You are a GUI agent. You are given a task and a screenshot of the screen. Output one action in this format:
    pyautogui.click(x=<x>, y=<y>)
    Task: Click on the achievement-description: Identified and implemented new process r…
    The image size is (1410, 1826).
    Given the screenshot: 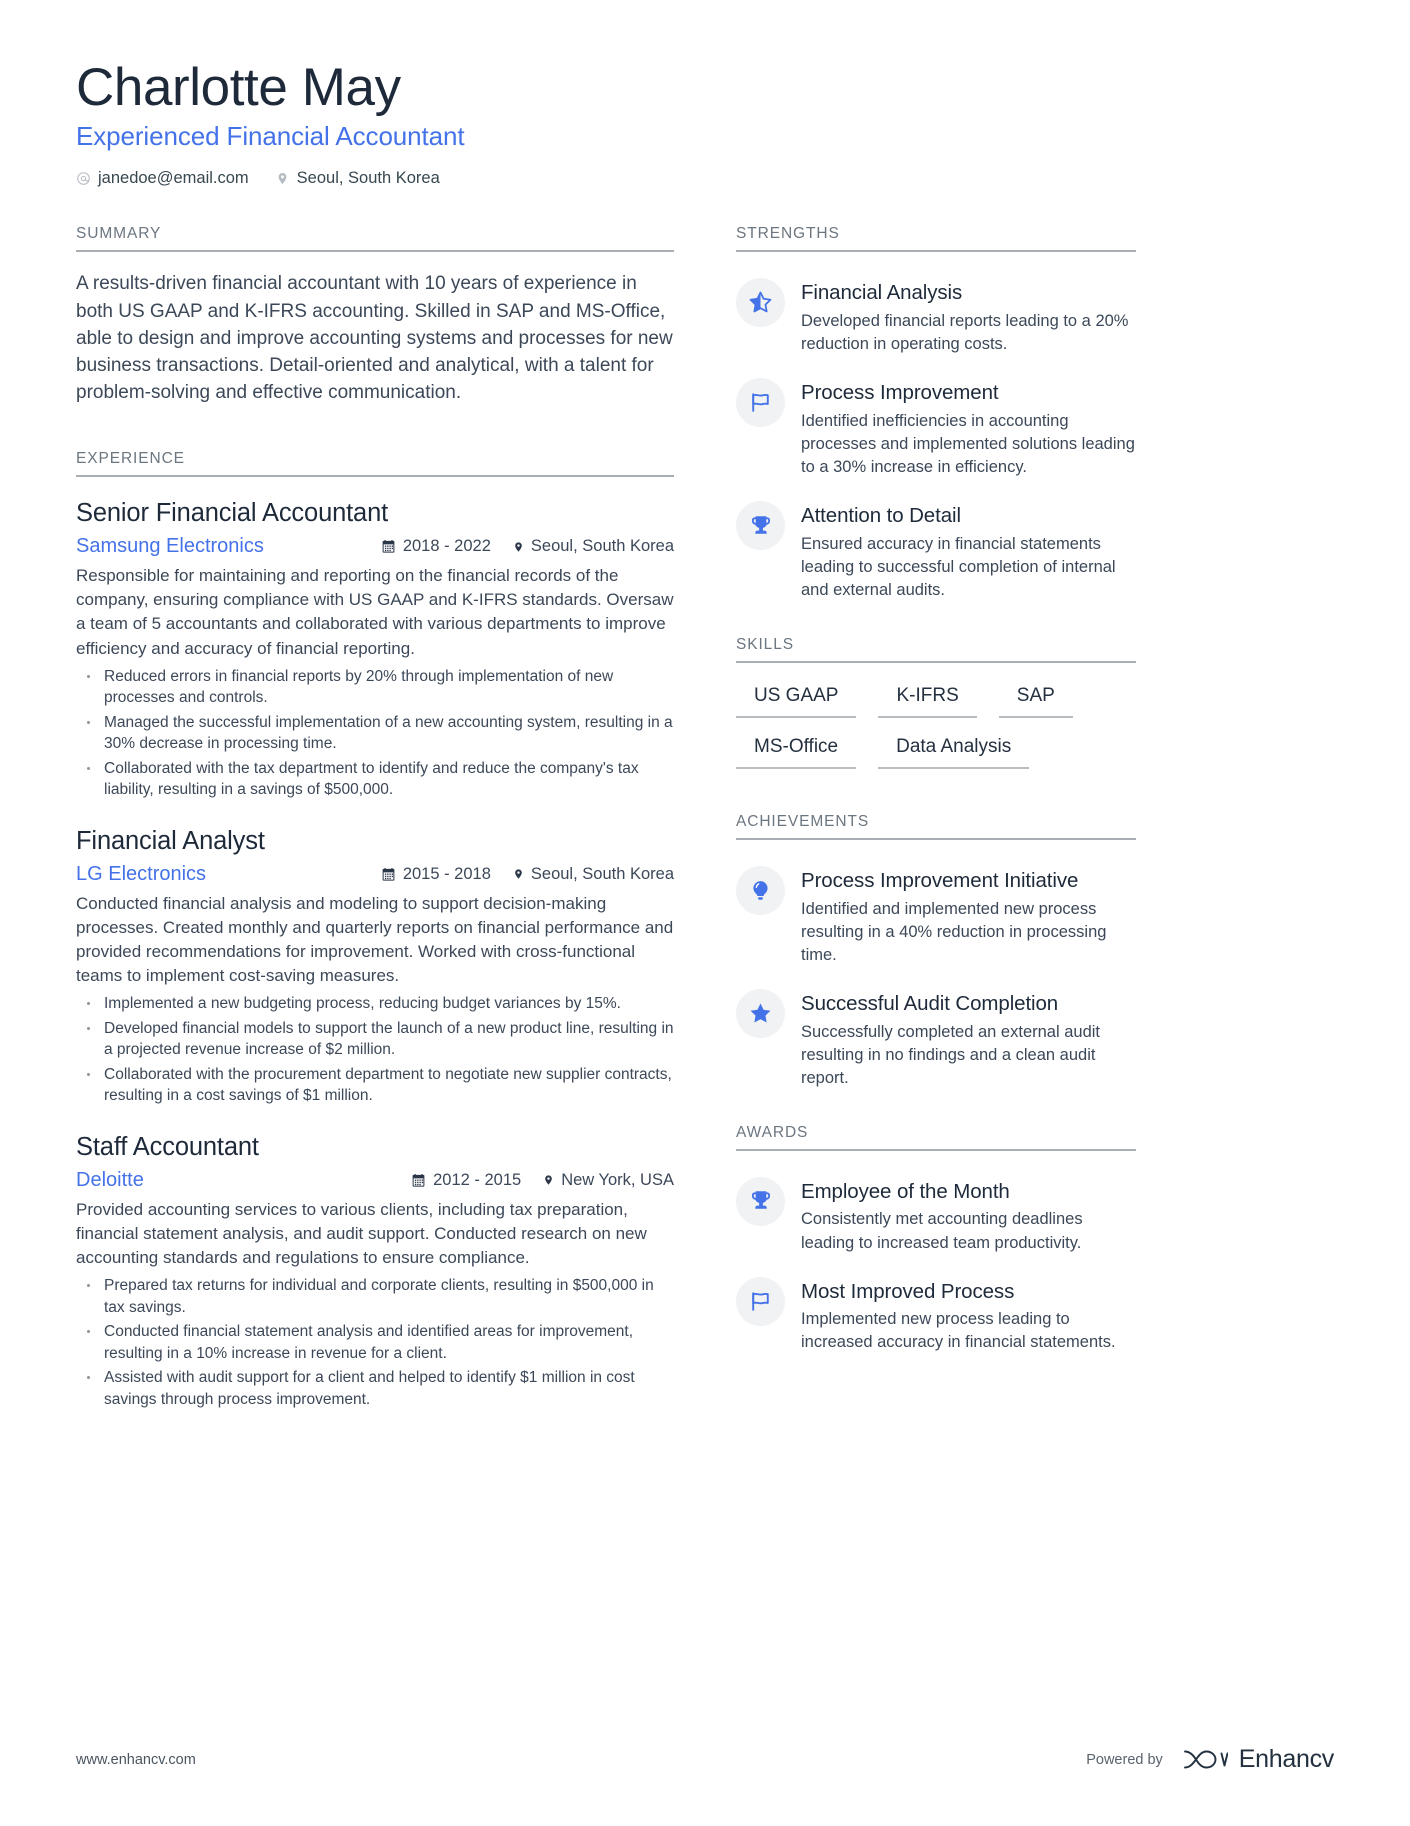 What is the action you would take?
    pyautogui.click(x=954, y=931)
    